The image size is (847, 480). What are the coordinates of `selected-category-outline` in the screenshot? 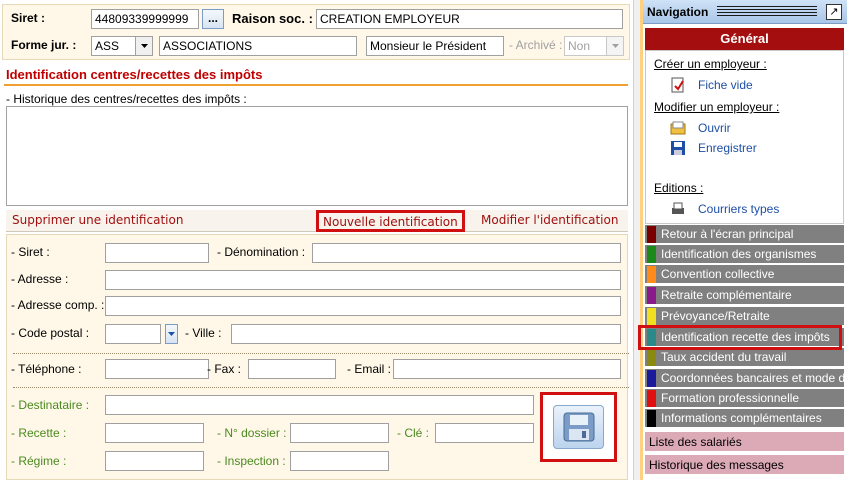 It's located at (740, 337).